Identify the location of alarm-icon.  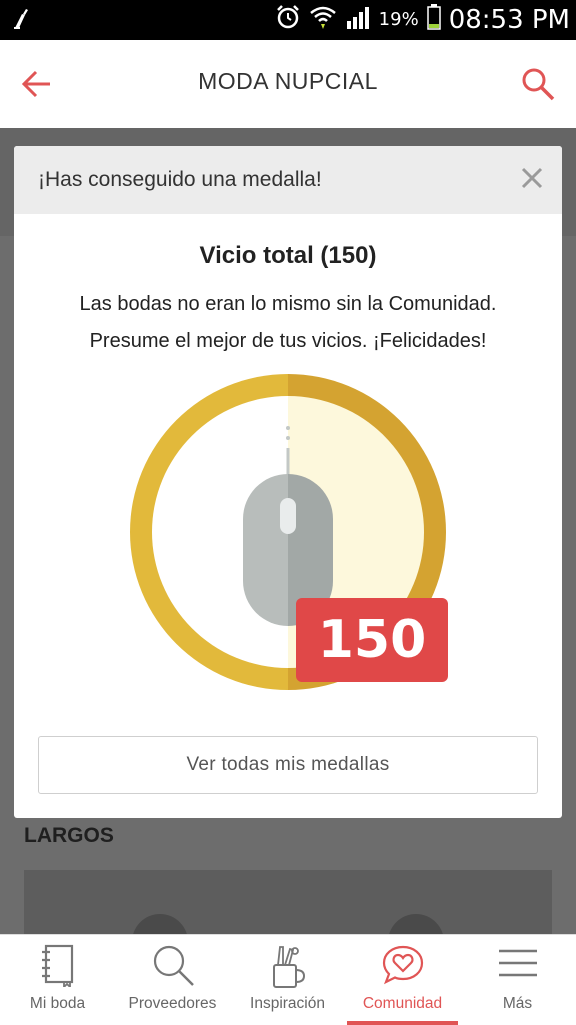
(288, 19).